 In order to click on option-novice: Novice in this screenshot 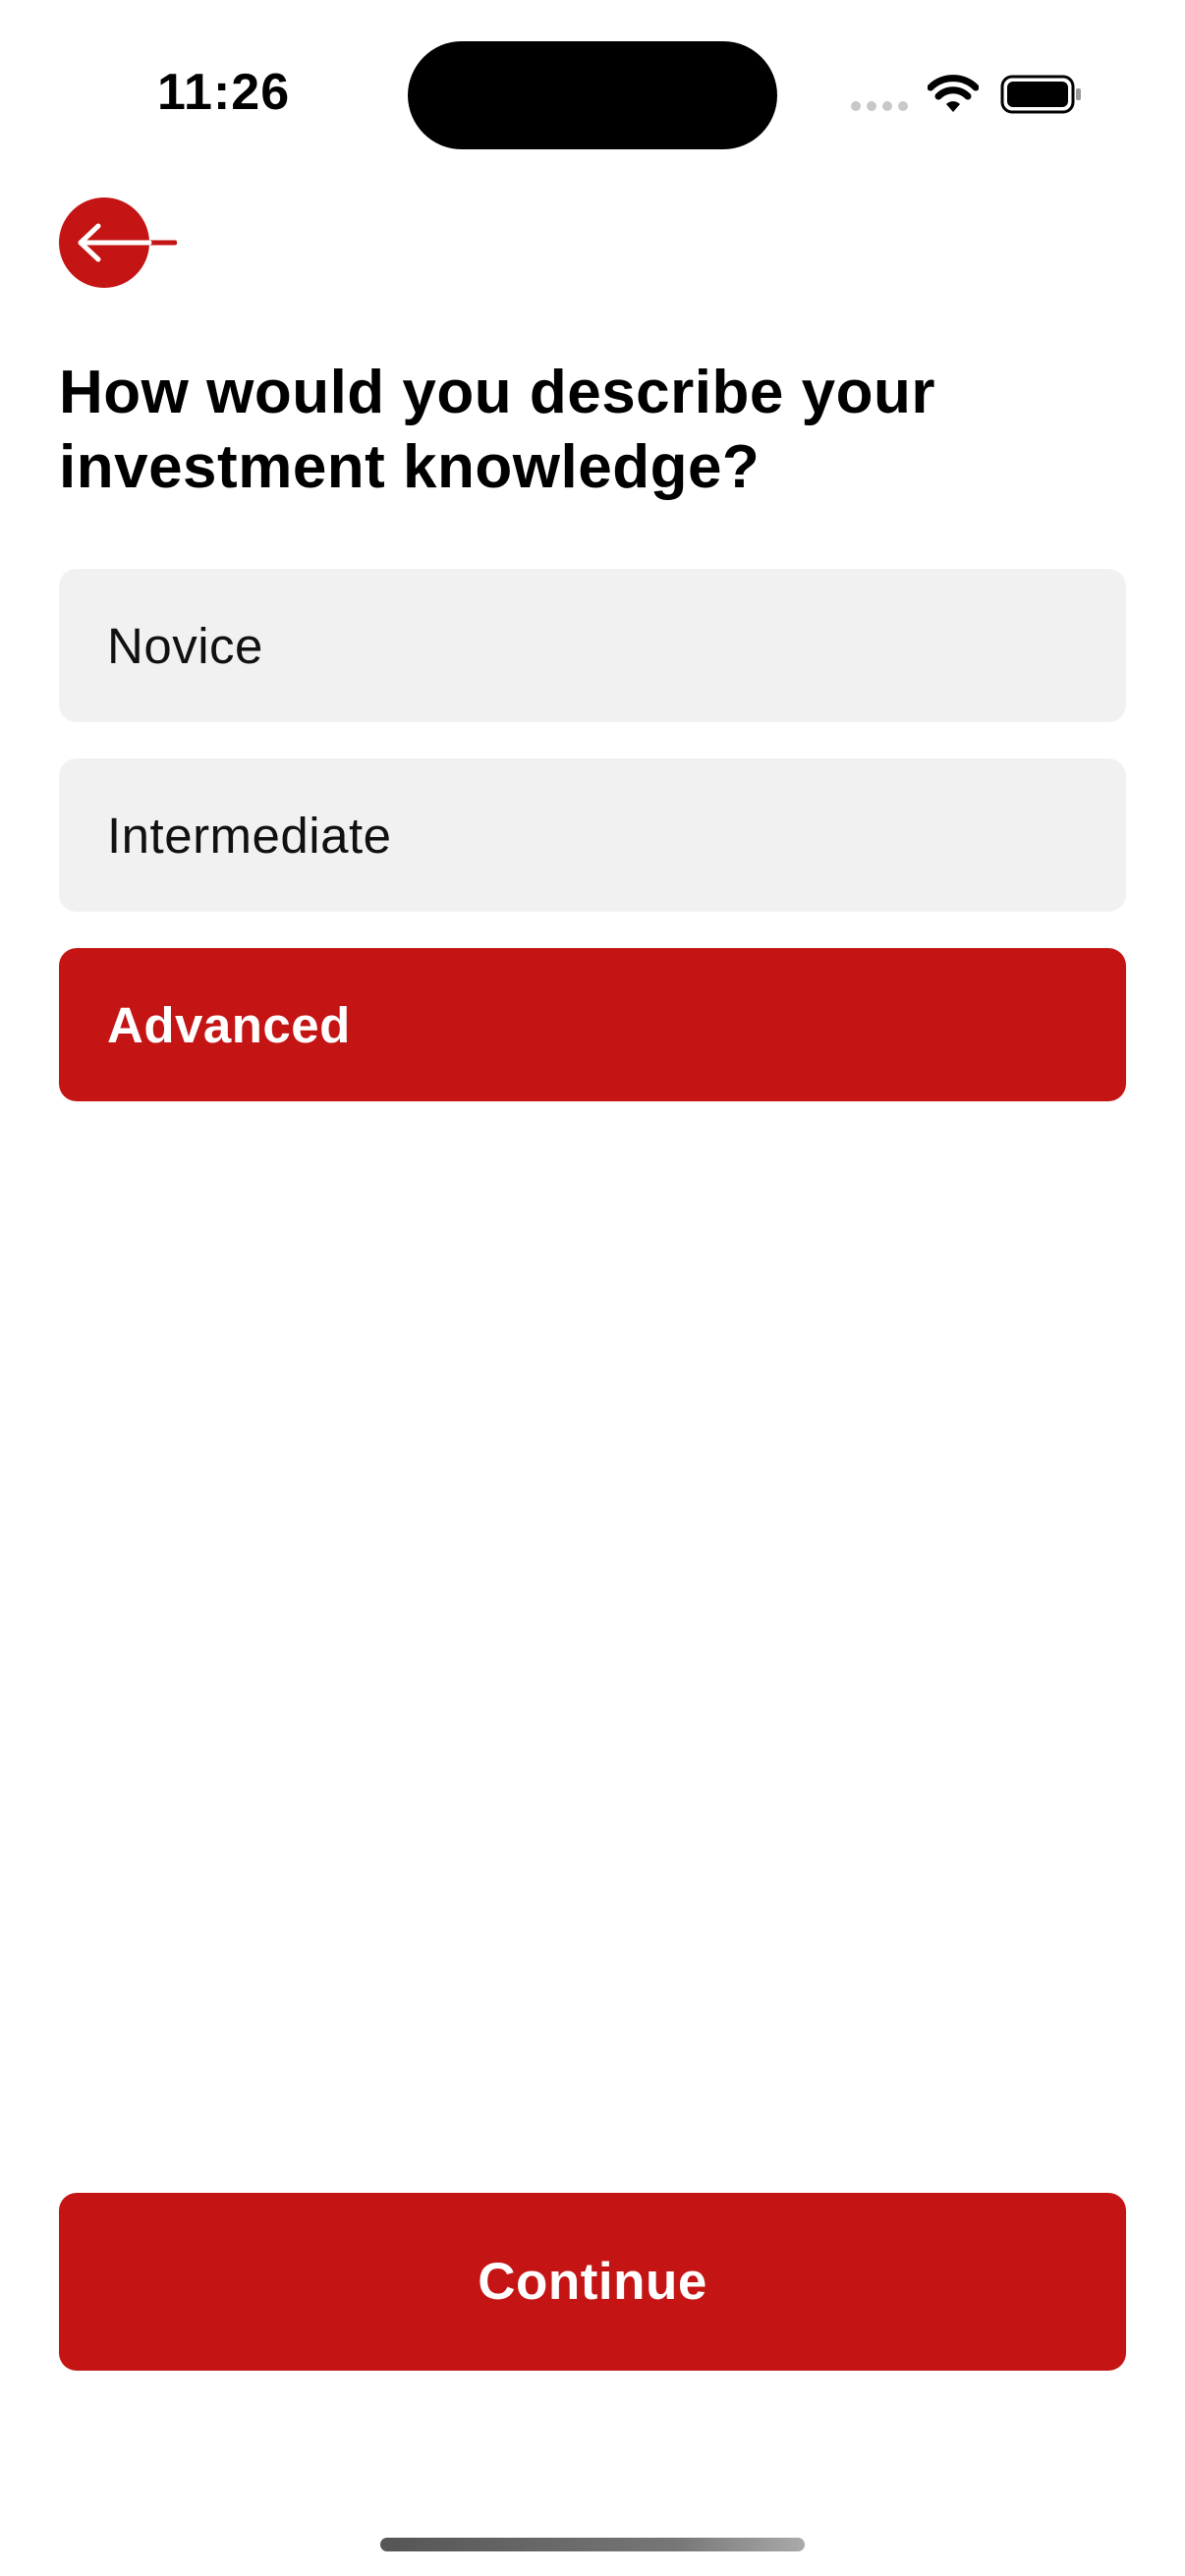, I will do `click(592, 645)`.